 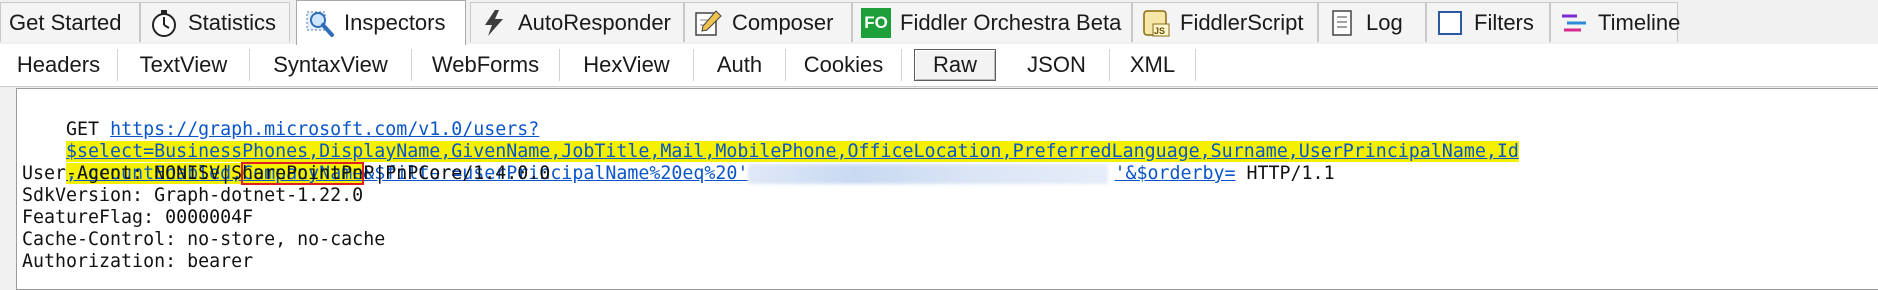 I want to click on tab-statistics: Statistics, so click(x=215, y=22).